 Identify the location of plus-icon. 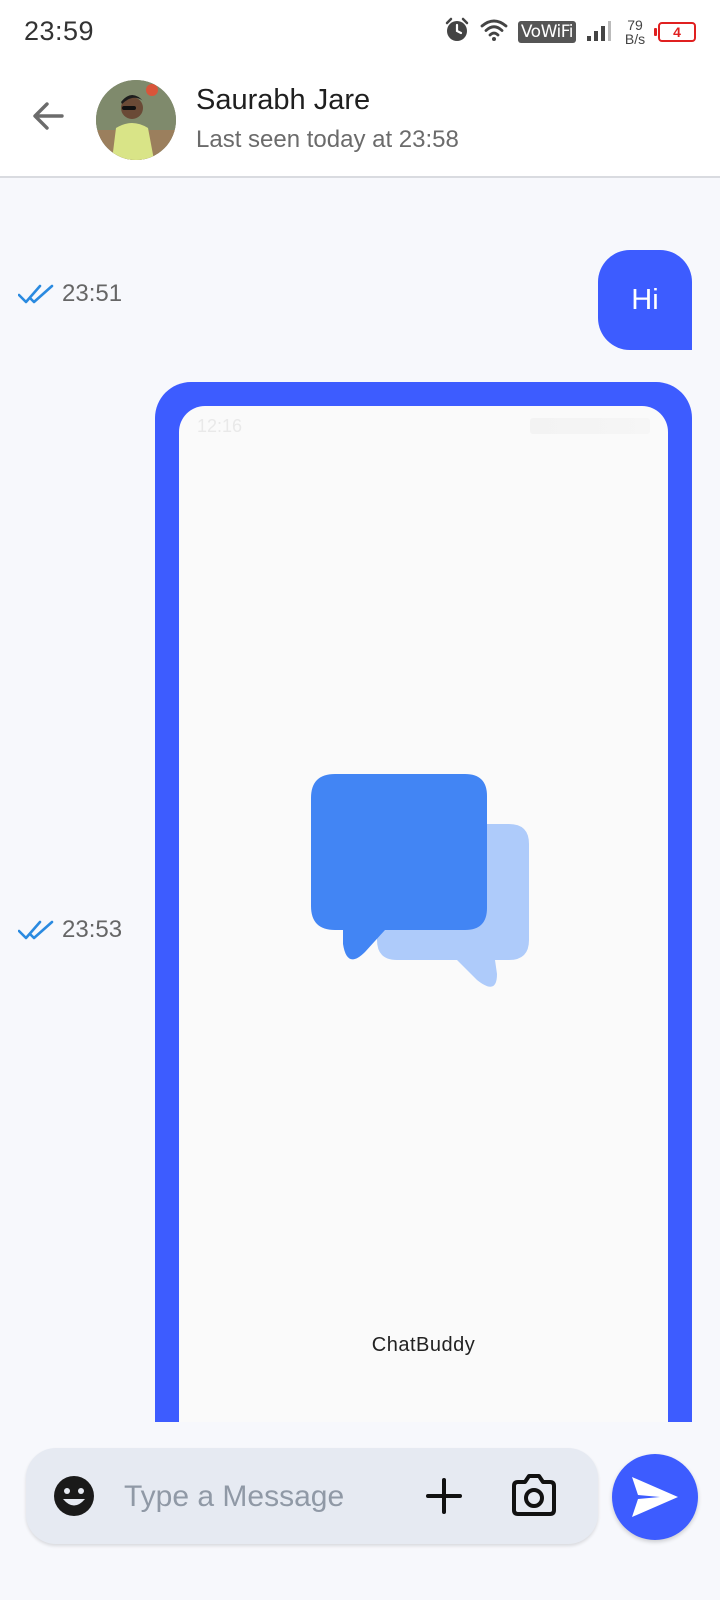
(444, 1496).